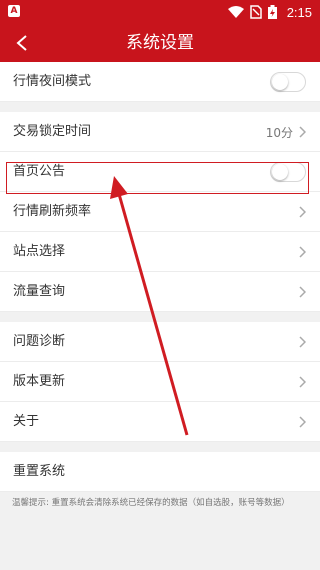 The height and width of the screenshot is (570, 320). Describe the element at coordinates (14, 11) in the screenshot. I see `app-notification-icon: A` at that location.